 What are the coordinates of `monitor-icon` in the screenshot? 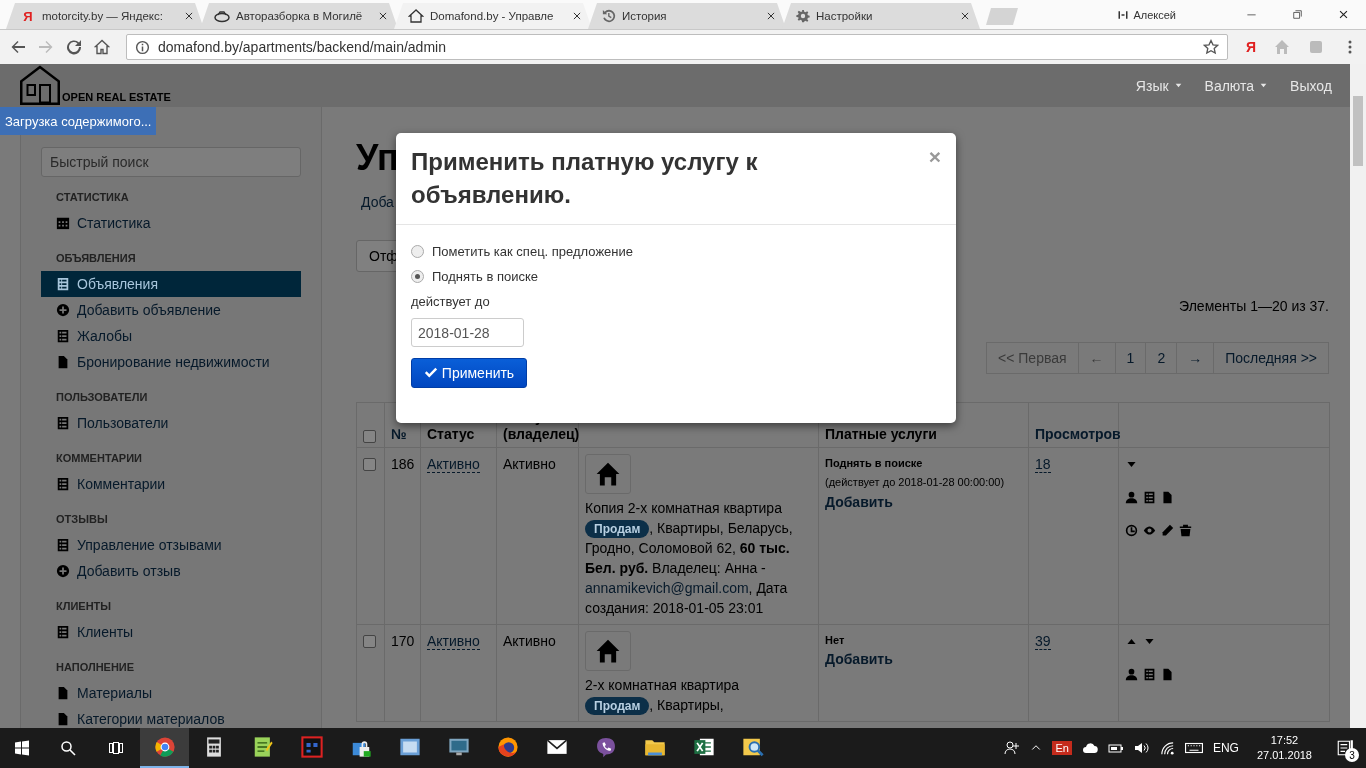 It's located at (458, 747).